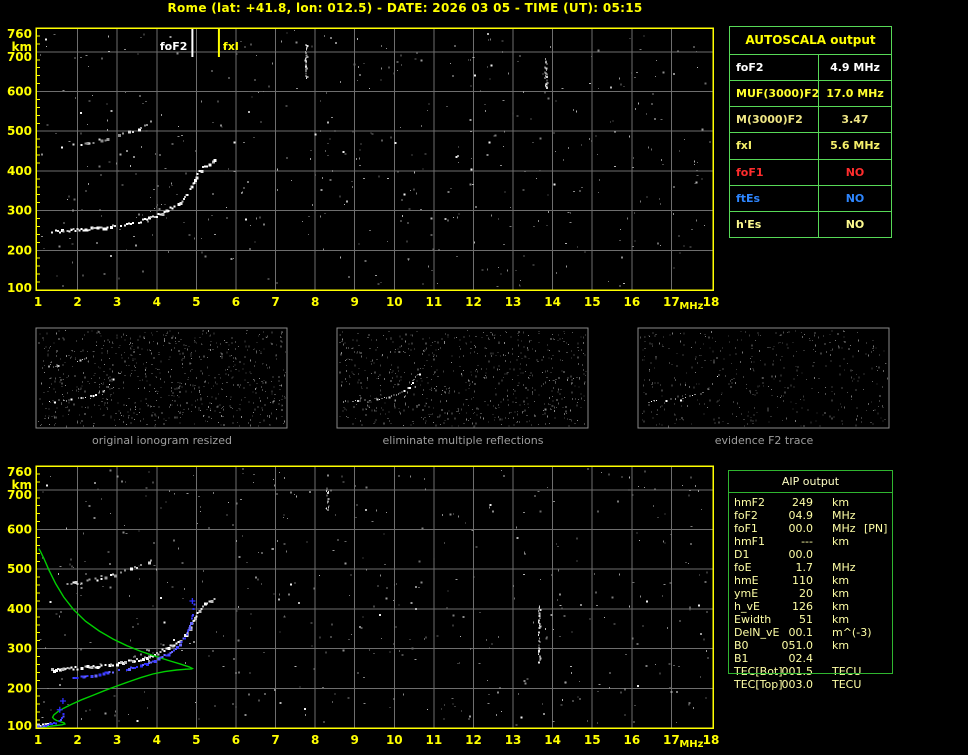  Describe the element at coordinates (747, 606) in the screenshot. I see `aip-label: h_vE` at that location.